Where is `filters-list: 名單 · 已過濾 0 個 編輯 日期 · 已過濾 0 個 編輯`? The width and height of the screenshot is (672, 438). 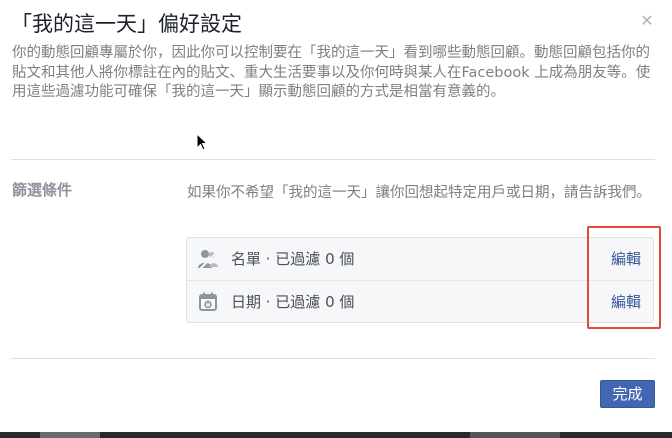
filters-list: 名單 · 已過濾 0 個 編輯 日期 · 已過濾 0 個 編輯 is located at coordinates (420, 280).